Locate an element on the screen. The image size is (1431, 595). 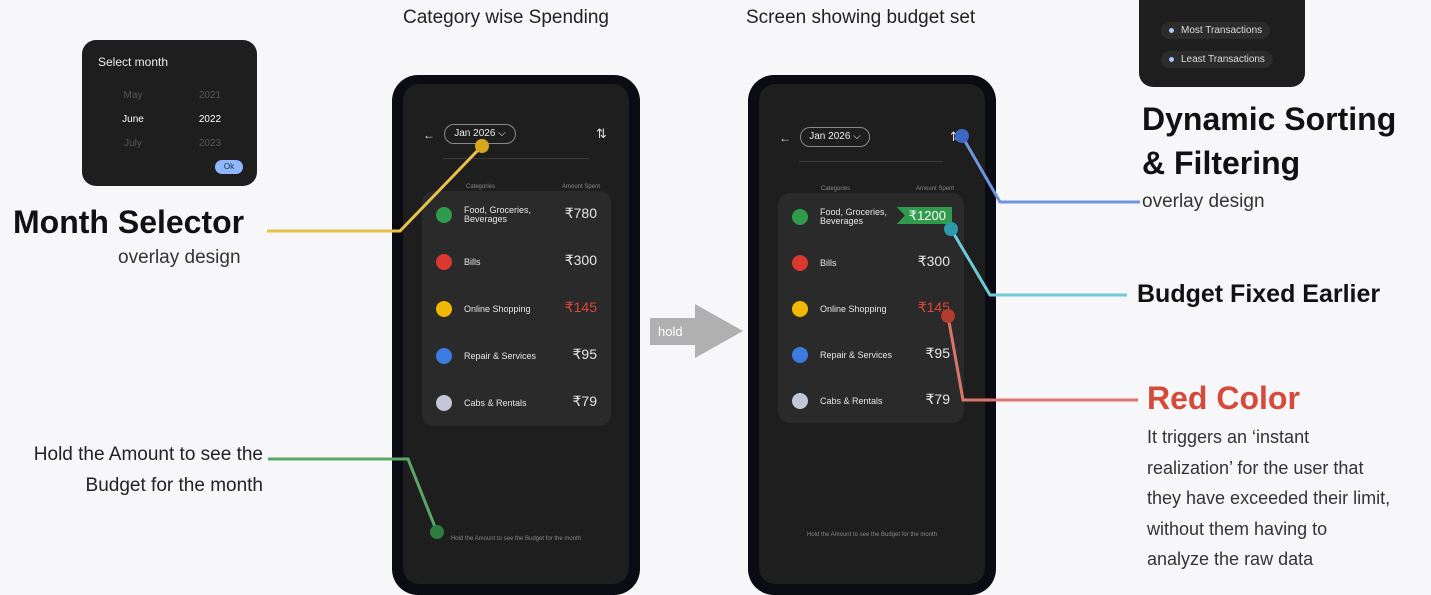
connector-dot-month is located at coordinates (482, 146).